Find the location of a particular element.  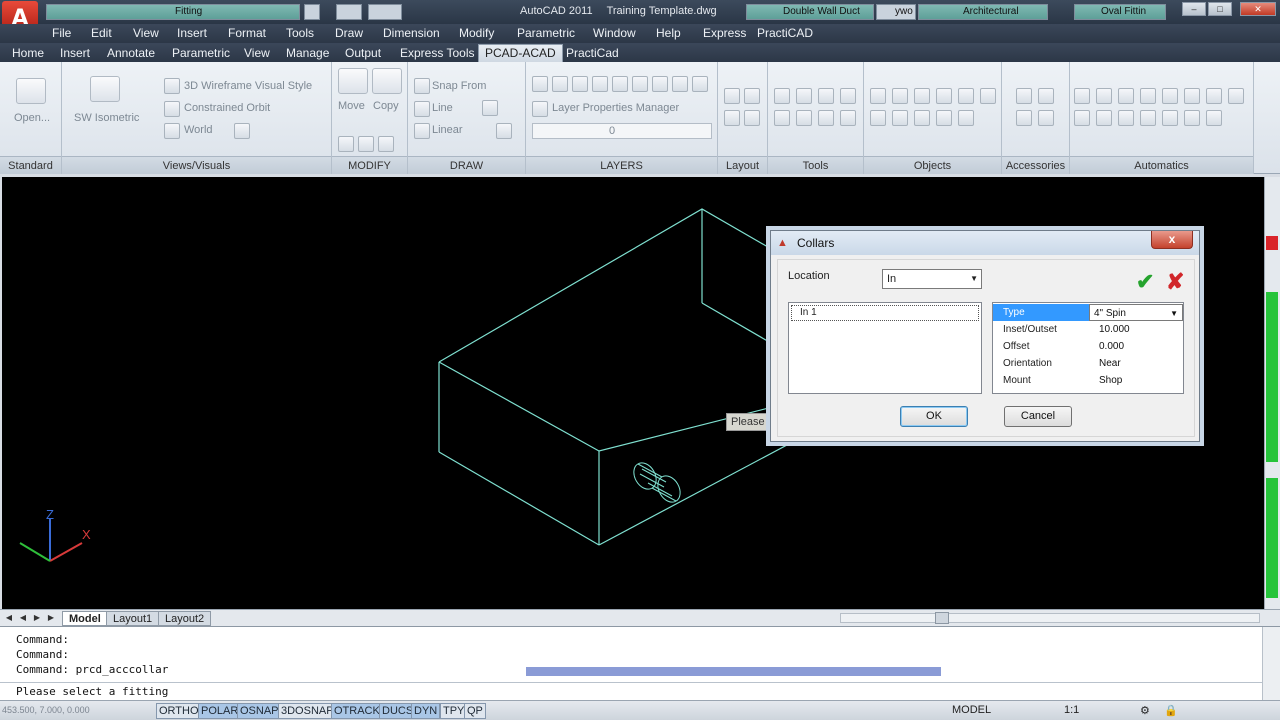

property-value: Near is located at coordinates (1110, 363).